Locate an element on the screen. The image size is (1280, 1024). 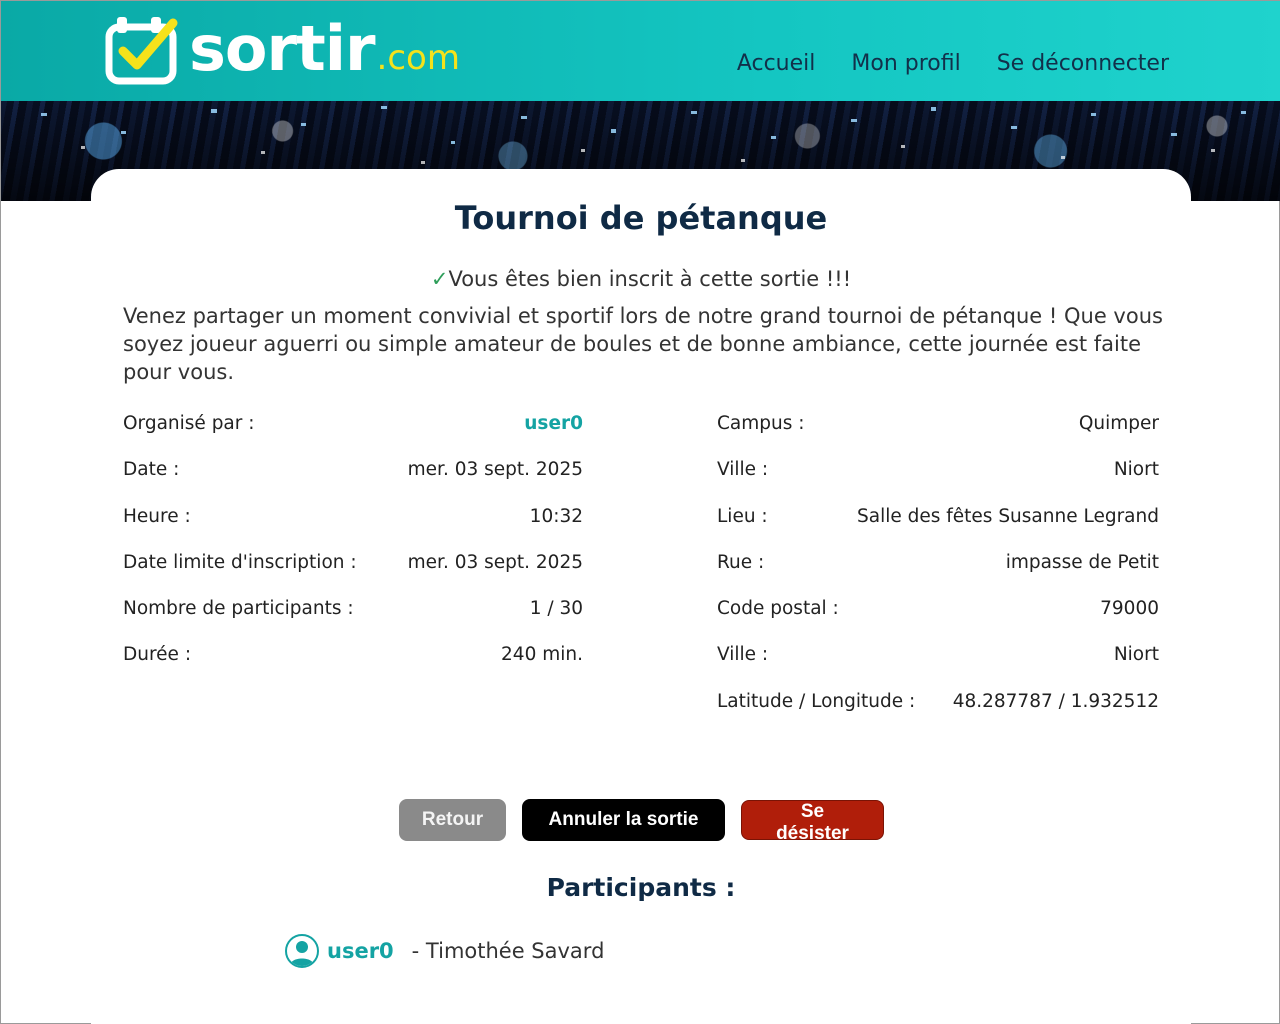
detail-row-date: Date : mer. 03 sept. 2025 is located at coordinates (353, 482).